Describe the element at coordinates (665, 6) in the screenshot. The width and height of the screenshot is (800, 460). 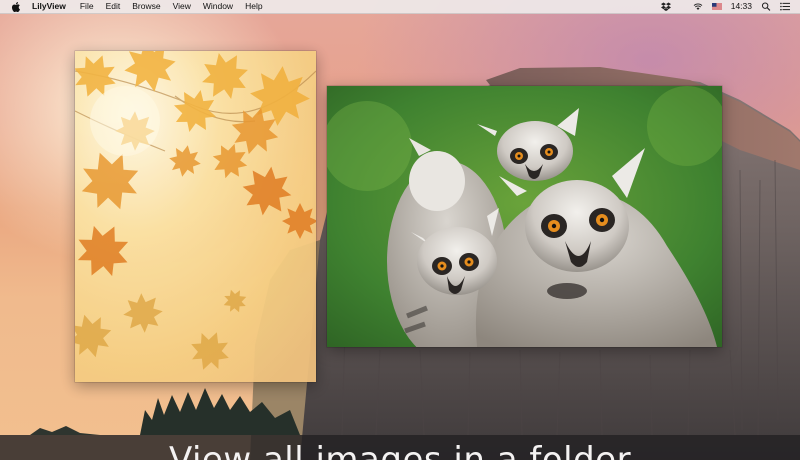
I see `dropbox-icon` at that location.